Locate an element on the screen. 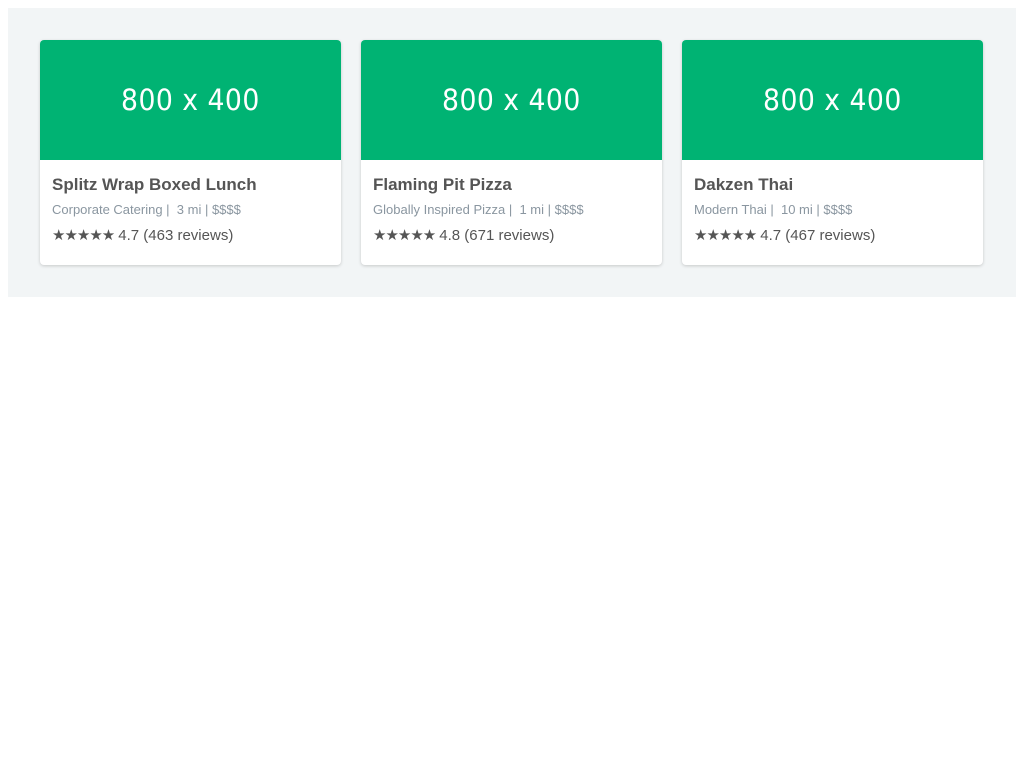 The height and width of the screenshot is (768, 1024). review-count: (467 reviews) is located at coordinates (830, 235).